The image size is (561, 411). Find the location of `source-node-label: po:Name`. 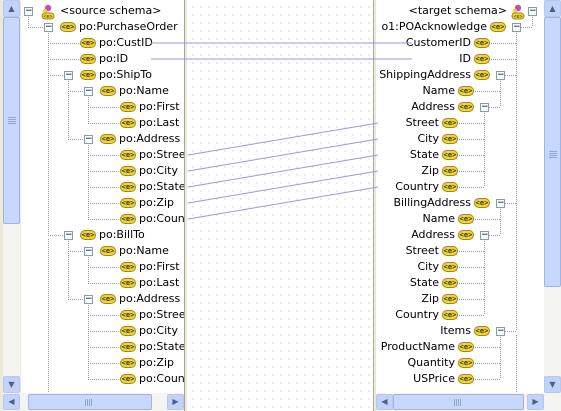

source-node-label: po:Name is located at coordinates (144, 250).